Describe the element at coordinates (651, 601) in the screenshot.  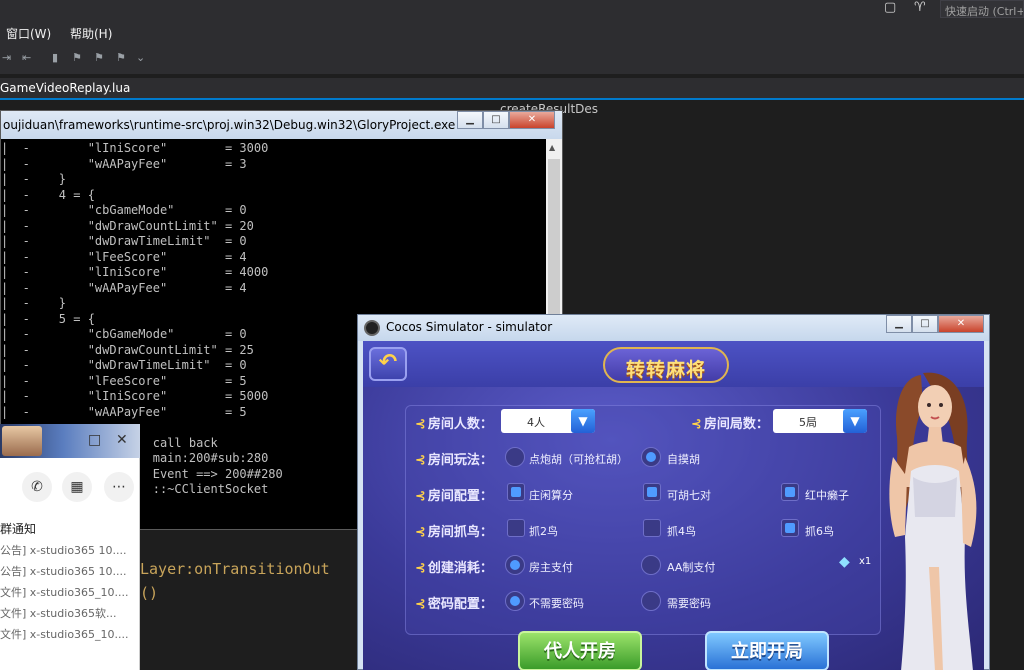
I see `password-option-2-radio` at that location.